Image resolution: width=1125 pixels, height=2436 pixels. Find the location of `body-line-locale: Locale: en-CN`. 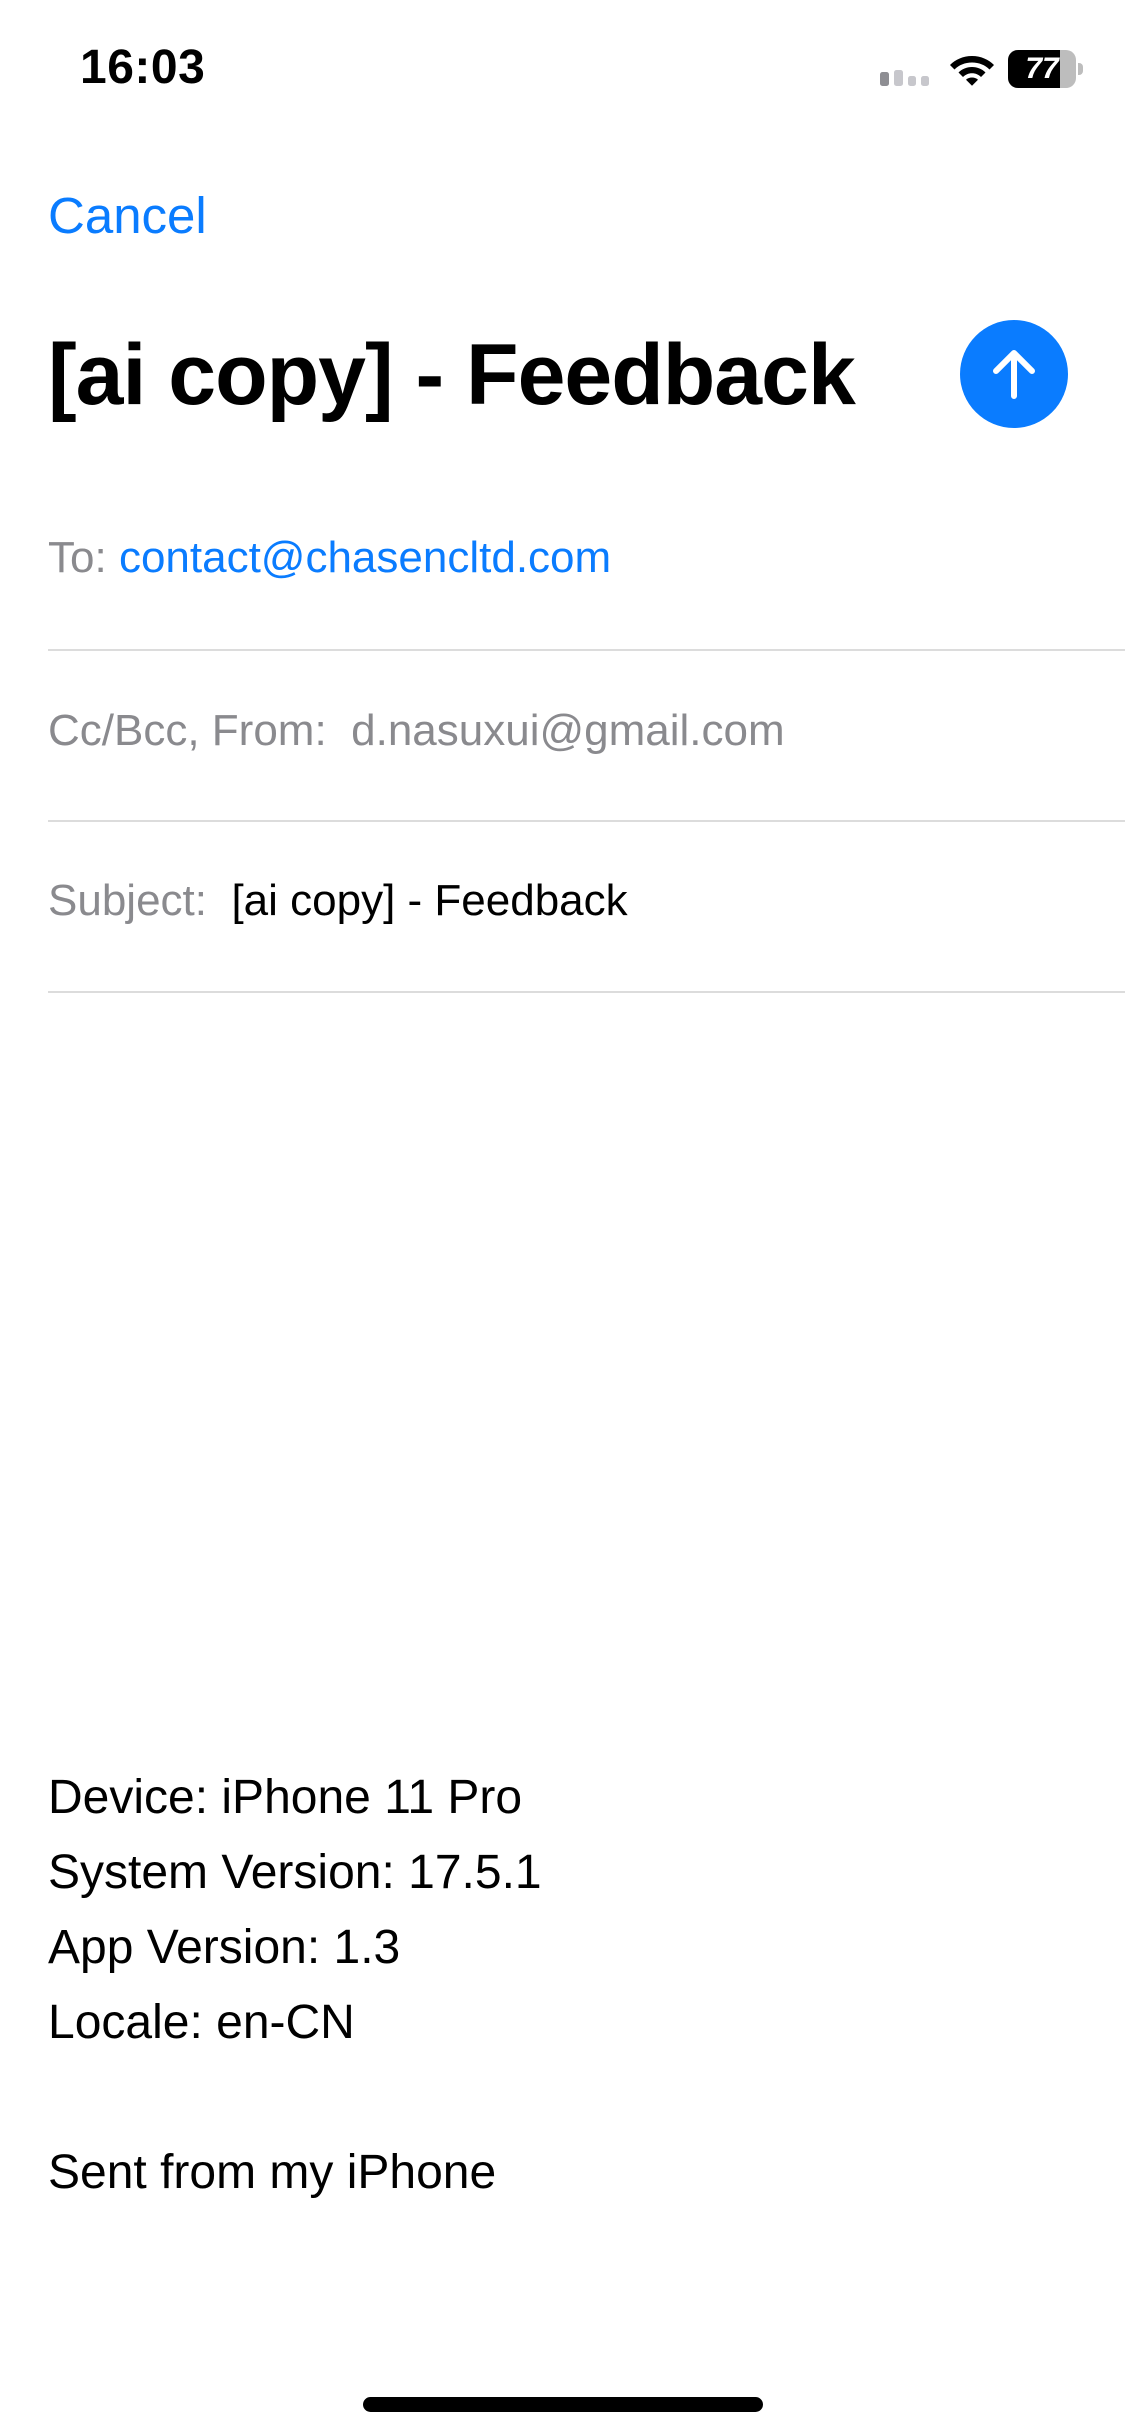

body-line-locale: Locale: en-CN is located at coordinates (201, 2022).